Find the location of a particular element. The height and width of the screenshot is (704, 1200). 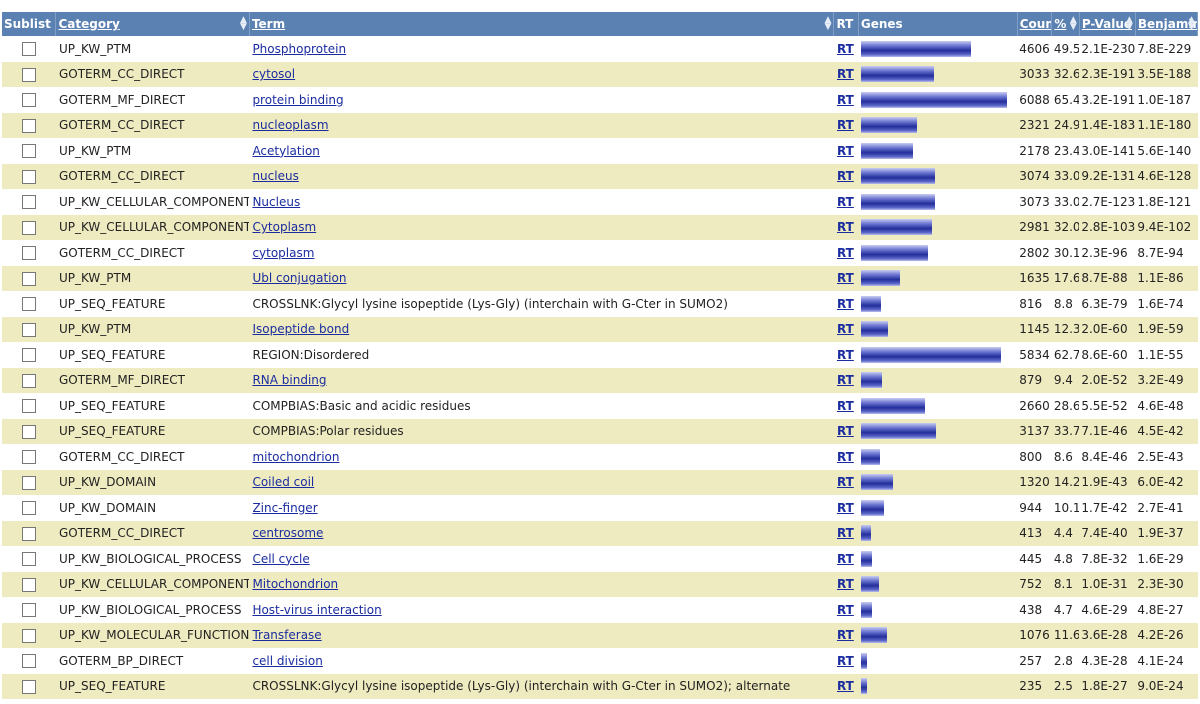

term-link: Coiled coil is located at coordinates (283, 482).